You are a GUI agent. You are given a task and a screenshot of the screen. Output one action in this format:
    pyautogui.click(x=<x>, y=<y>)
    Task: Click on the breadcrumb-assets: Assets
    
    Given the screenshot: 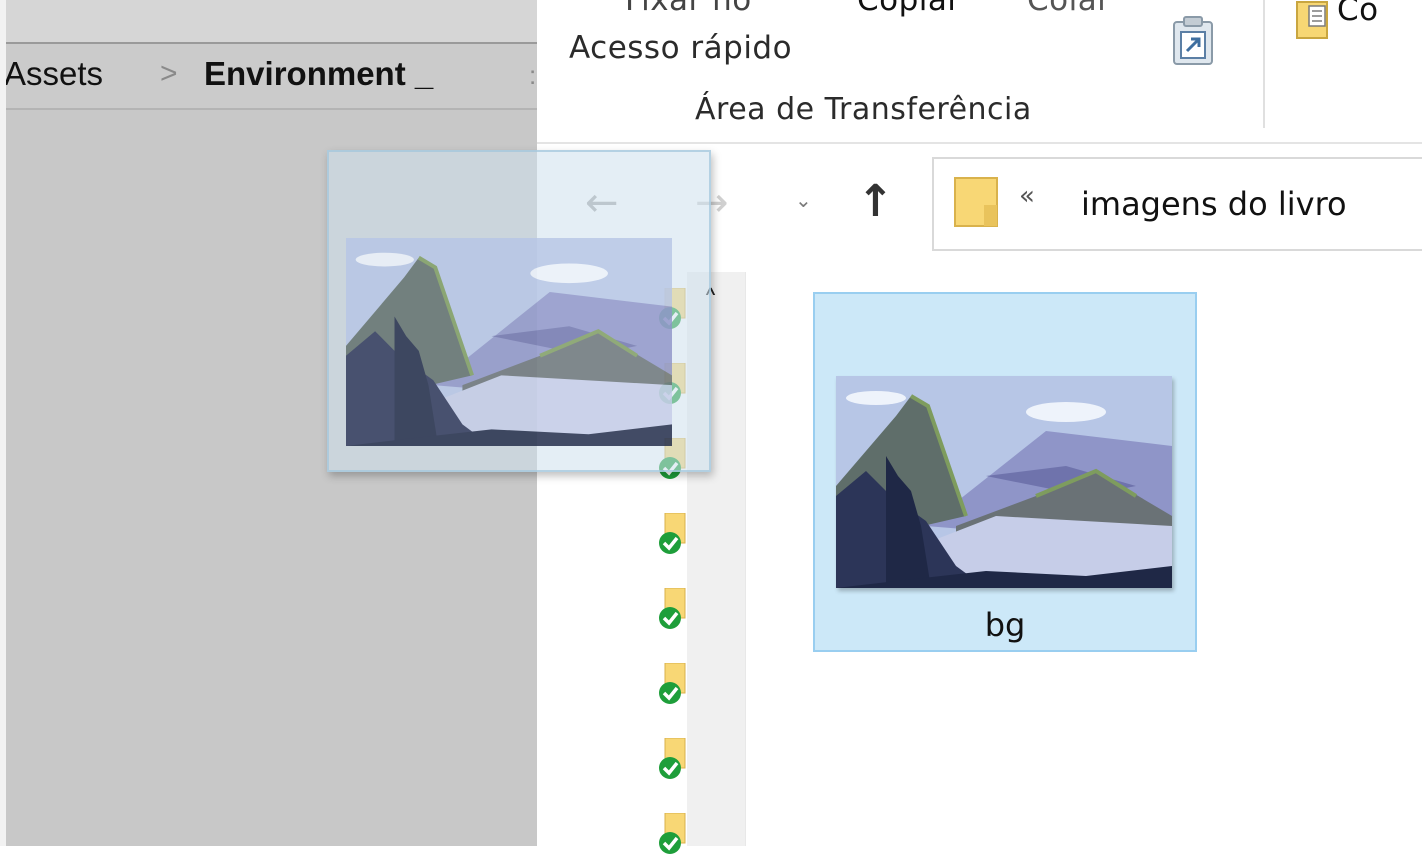 What is the action you would take?
    pyautogui.click(x=53, y=74)
    